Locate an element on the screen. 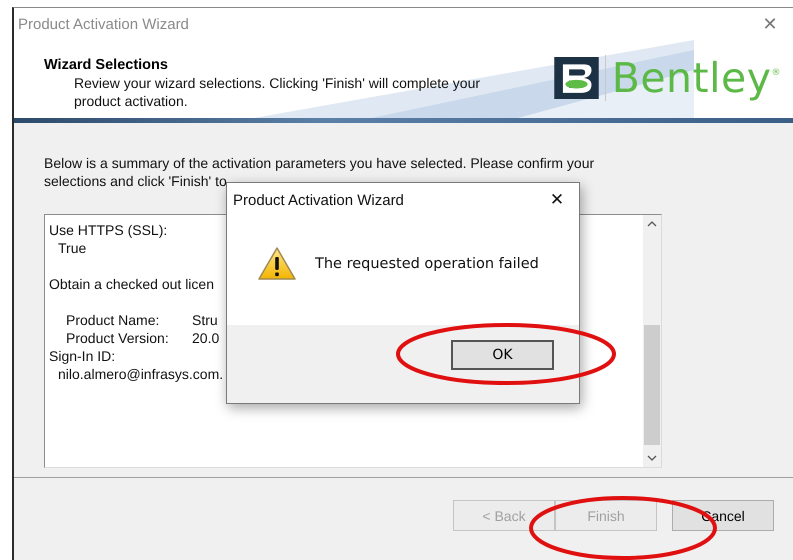 The image size is (793, 560). summary-value: nilo.almero@infrasys.com. is located at coordinates (141, 374).